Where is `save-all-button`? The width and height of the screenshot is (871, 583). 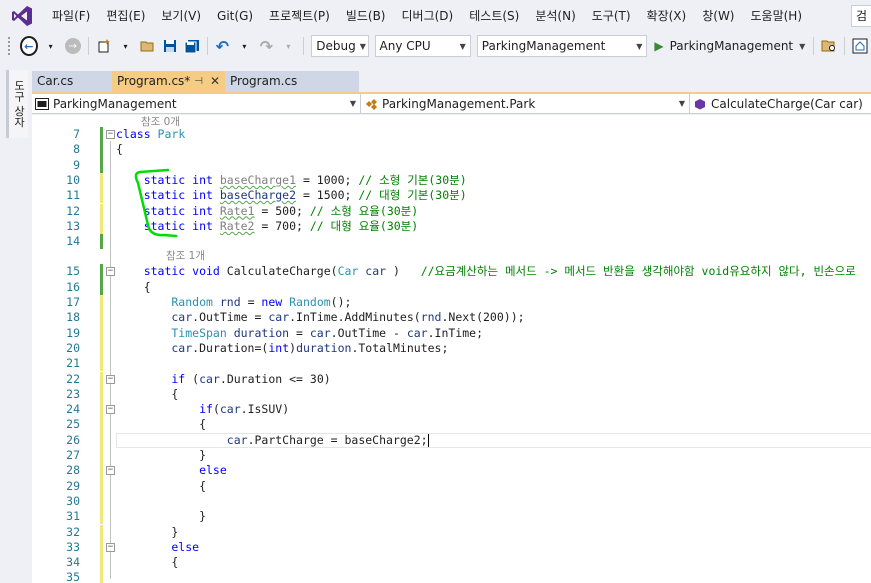 save-all-button is located at coordinates (192, 46).